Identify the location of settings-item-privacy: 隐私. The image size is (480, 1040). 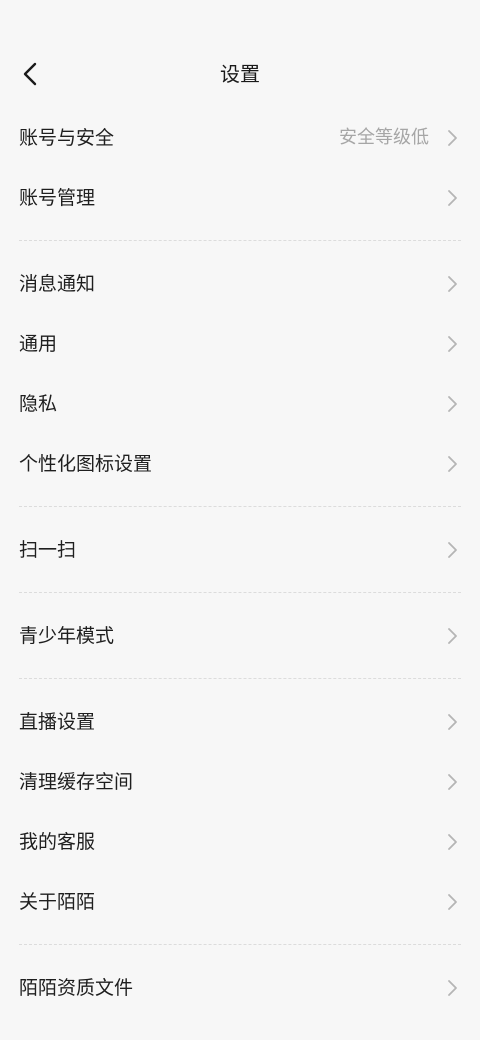
(240, 404).